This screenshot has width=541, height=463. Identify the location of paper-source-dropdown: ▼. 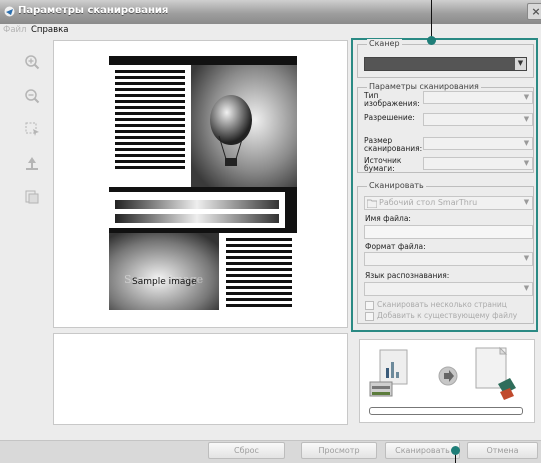
(478, 163).